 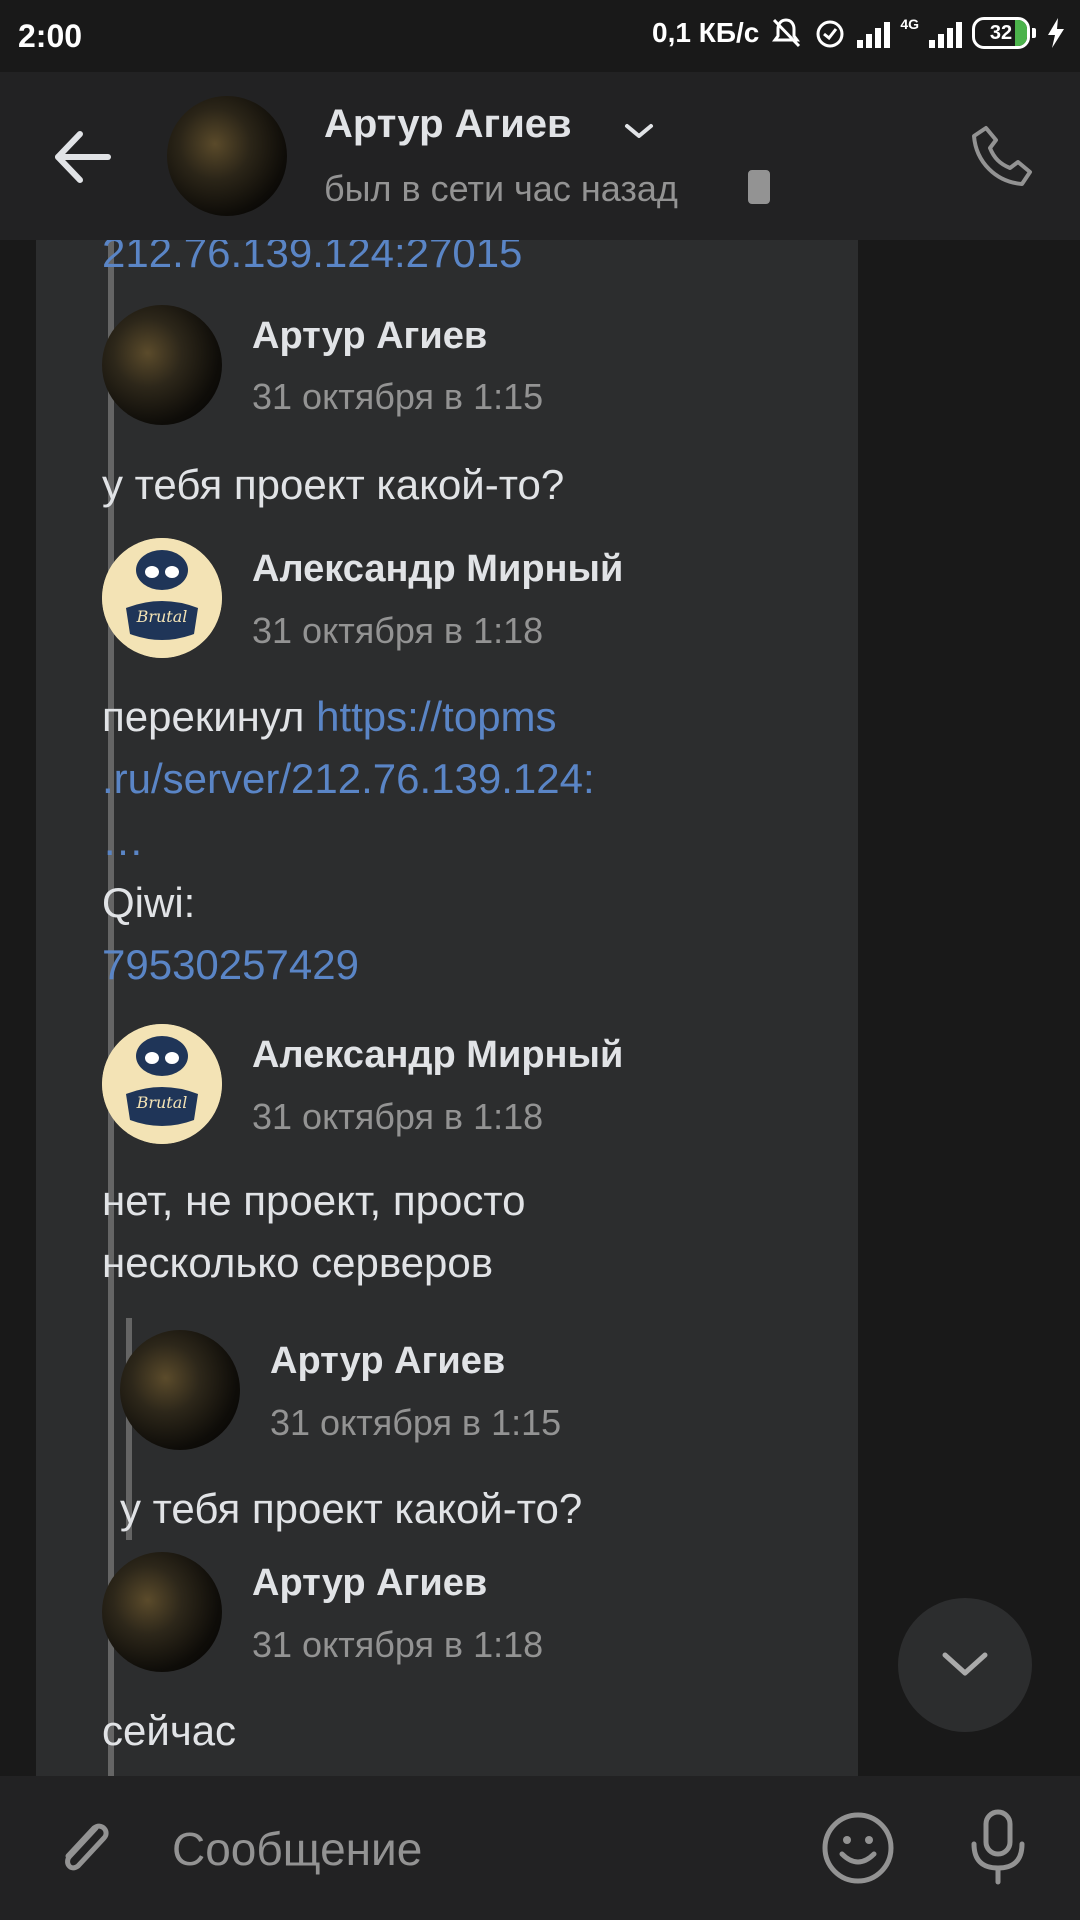 I want to click on network-type: 4G, so click(x=909, y=24).